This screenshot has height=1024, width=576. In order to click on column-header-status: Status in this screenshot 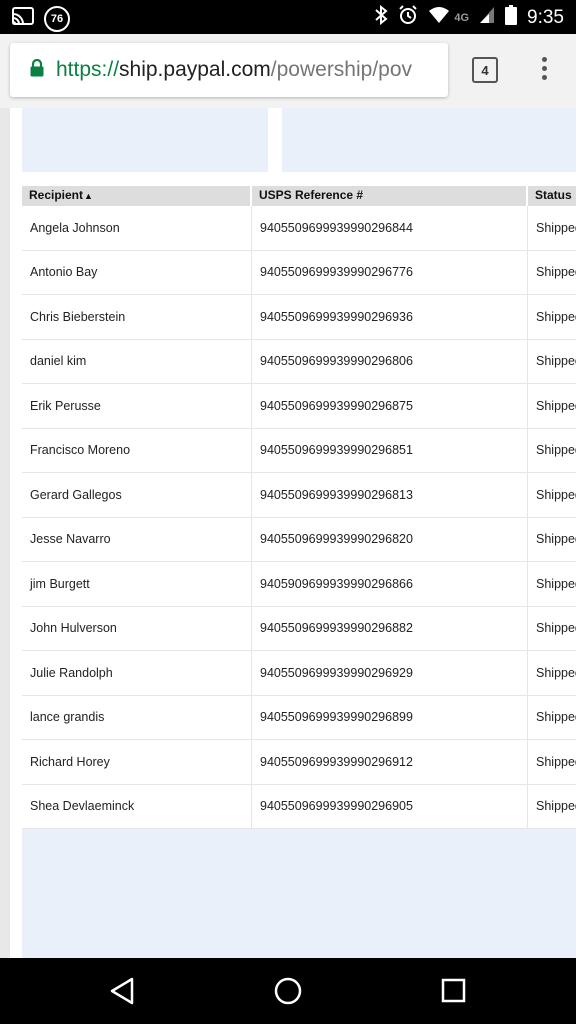, I will do `click(552, 196)`.